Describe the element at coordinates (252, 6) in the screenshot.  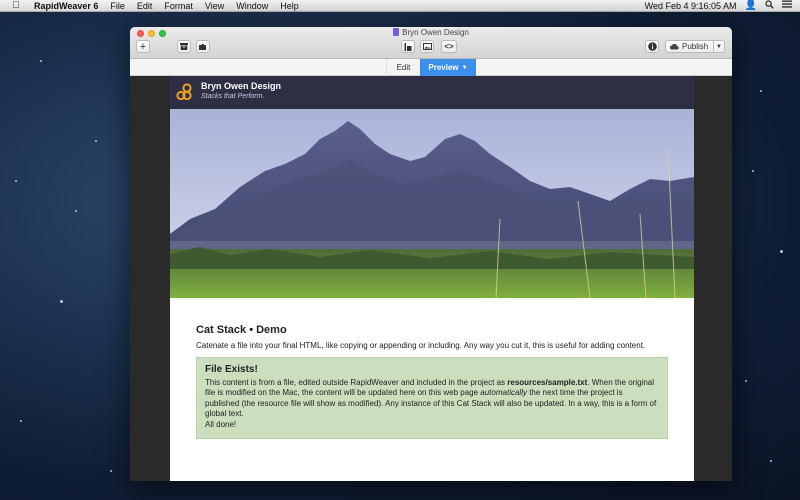
I see `menu-window: Window` at that location.